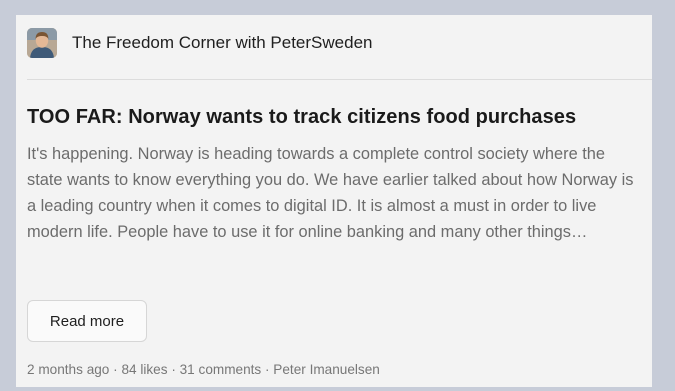 This screenshot has height=391, width=675. I want to click on avatar, so click(42, 43).